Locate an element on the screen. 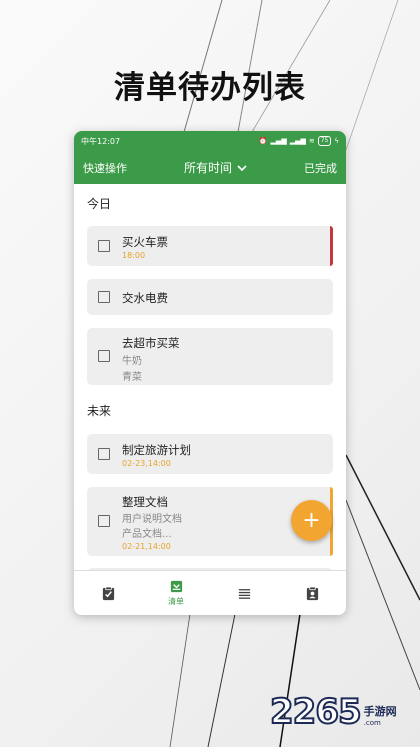 This screenshot has height=747, width=420. headline: 清单待办列表 is located at coordinates (210, 88).